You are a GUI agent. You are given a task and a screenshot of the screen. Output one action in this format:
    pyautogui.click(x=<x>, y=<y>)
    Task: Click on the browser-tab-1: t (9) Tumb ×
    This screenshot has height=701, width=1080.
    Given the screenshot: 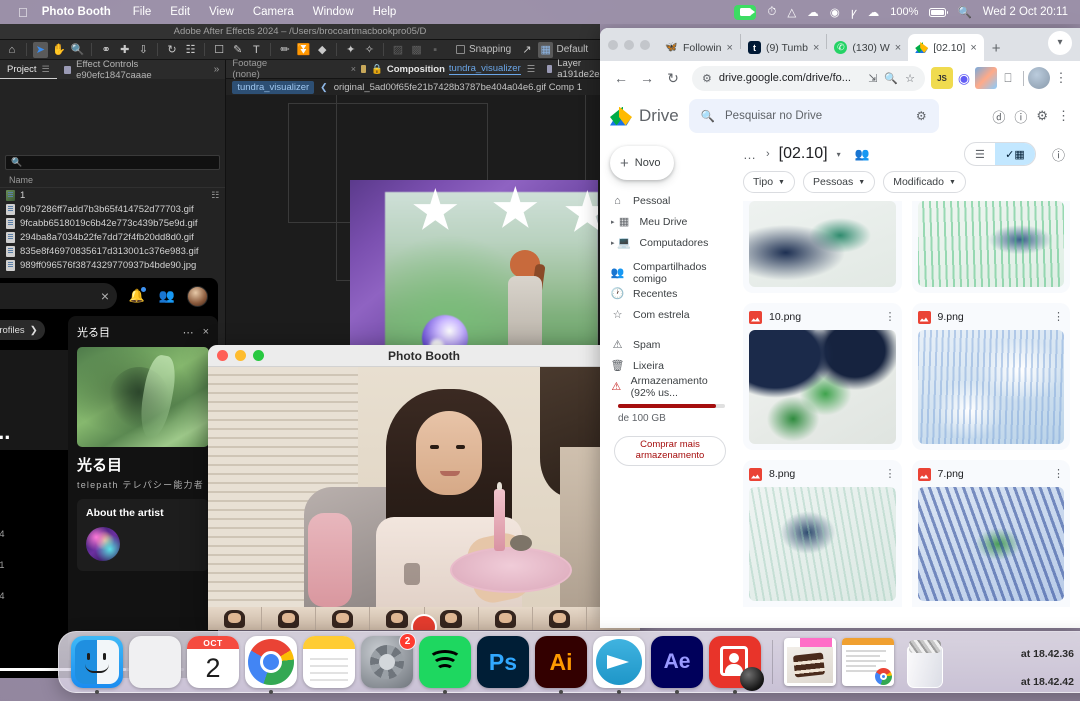 What is the action you would take?
    pyautogui.click(x=783, y=47)
    